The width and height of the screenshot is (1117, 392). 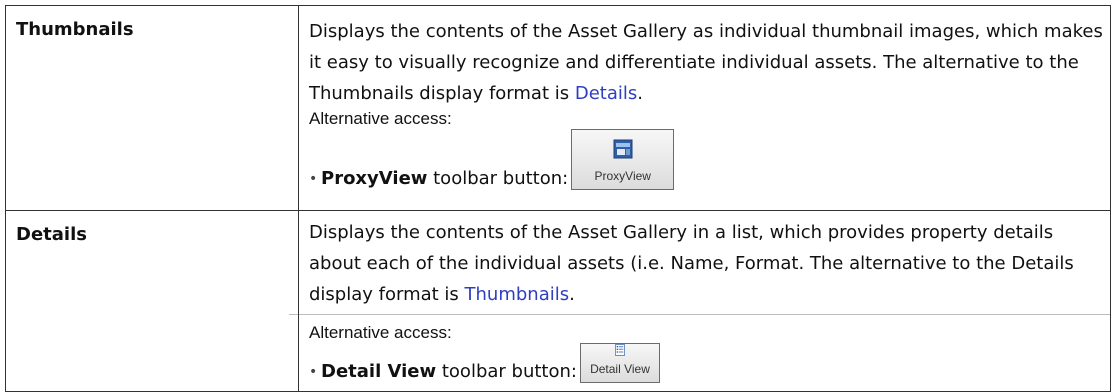 What do you see at coordinates (619, 350) in the screenshot?
I see `detail-list-icon` at bounding box center [619, 350].